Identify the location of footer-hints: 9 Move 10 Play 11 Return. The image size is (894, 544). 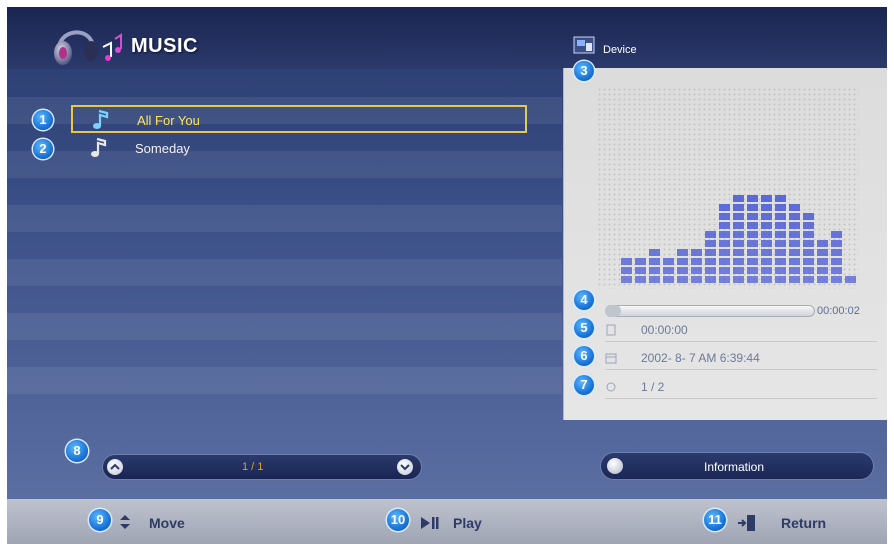
(447, 521).